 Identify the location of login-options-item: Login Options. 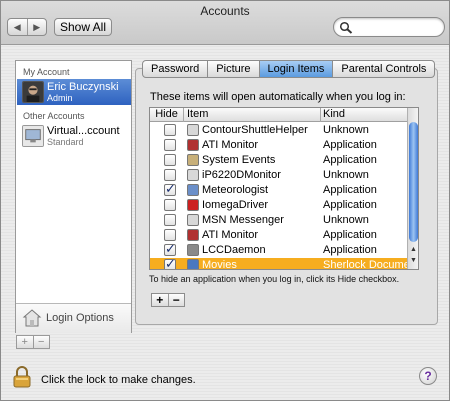
(73, 318).